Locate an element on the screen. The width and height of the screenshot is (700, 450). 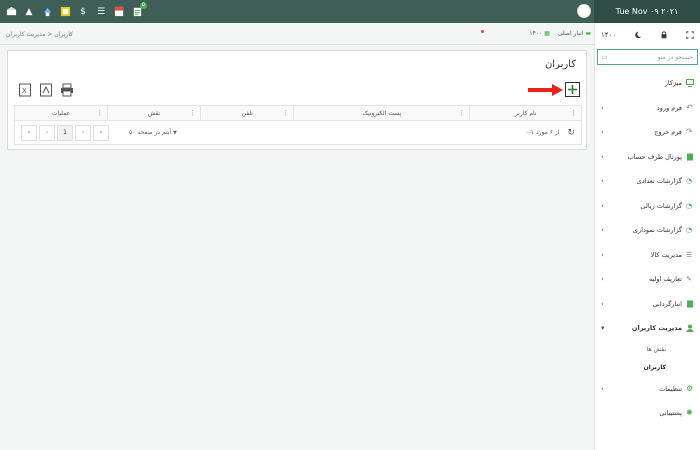
breadcrumb: کاربران < مدیریت کاربران is located at coordinates (39, 34).